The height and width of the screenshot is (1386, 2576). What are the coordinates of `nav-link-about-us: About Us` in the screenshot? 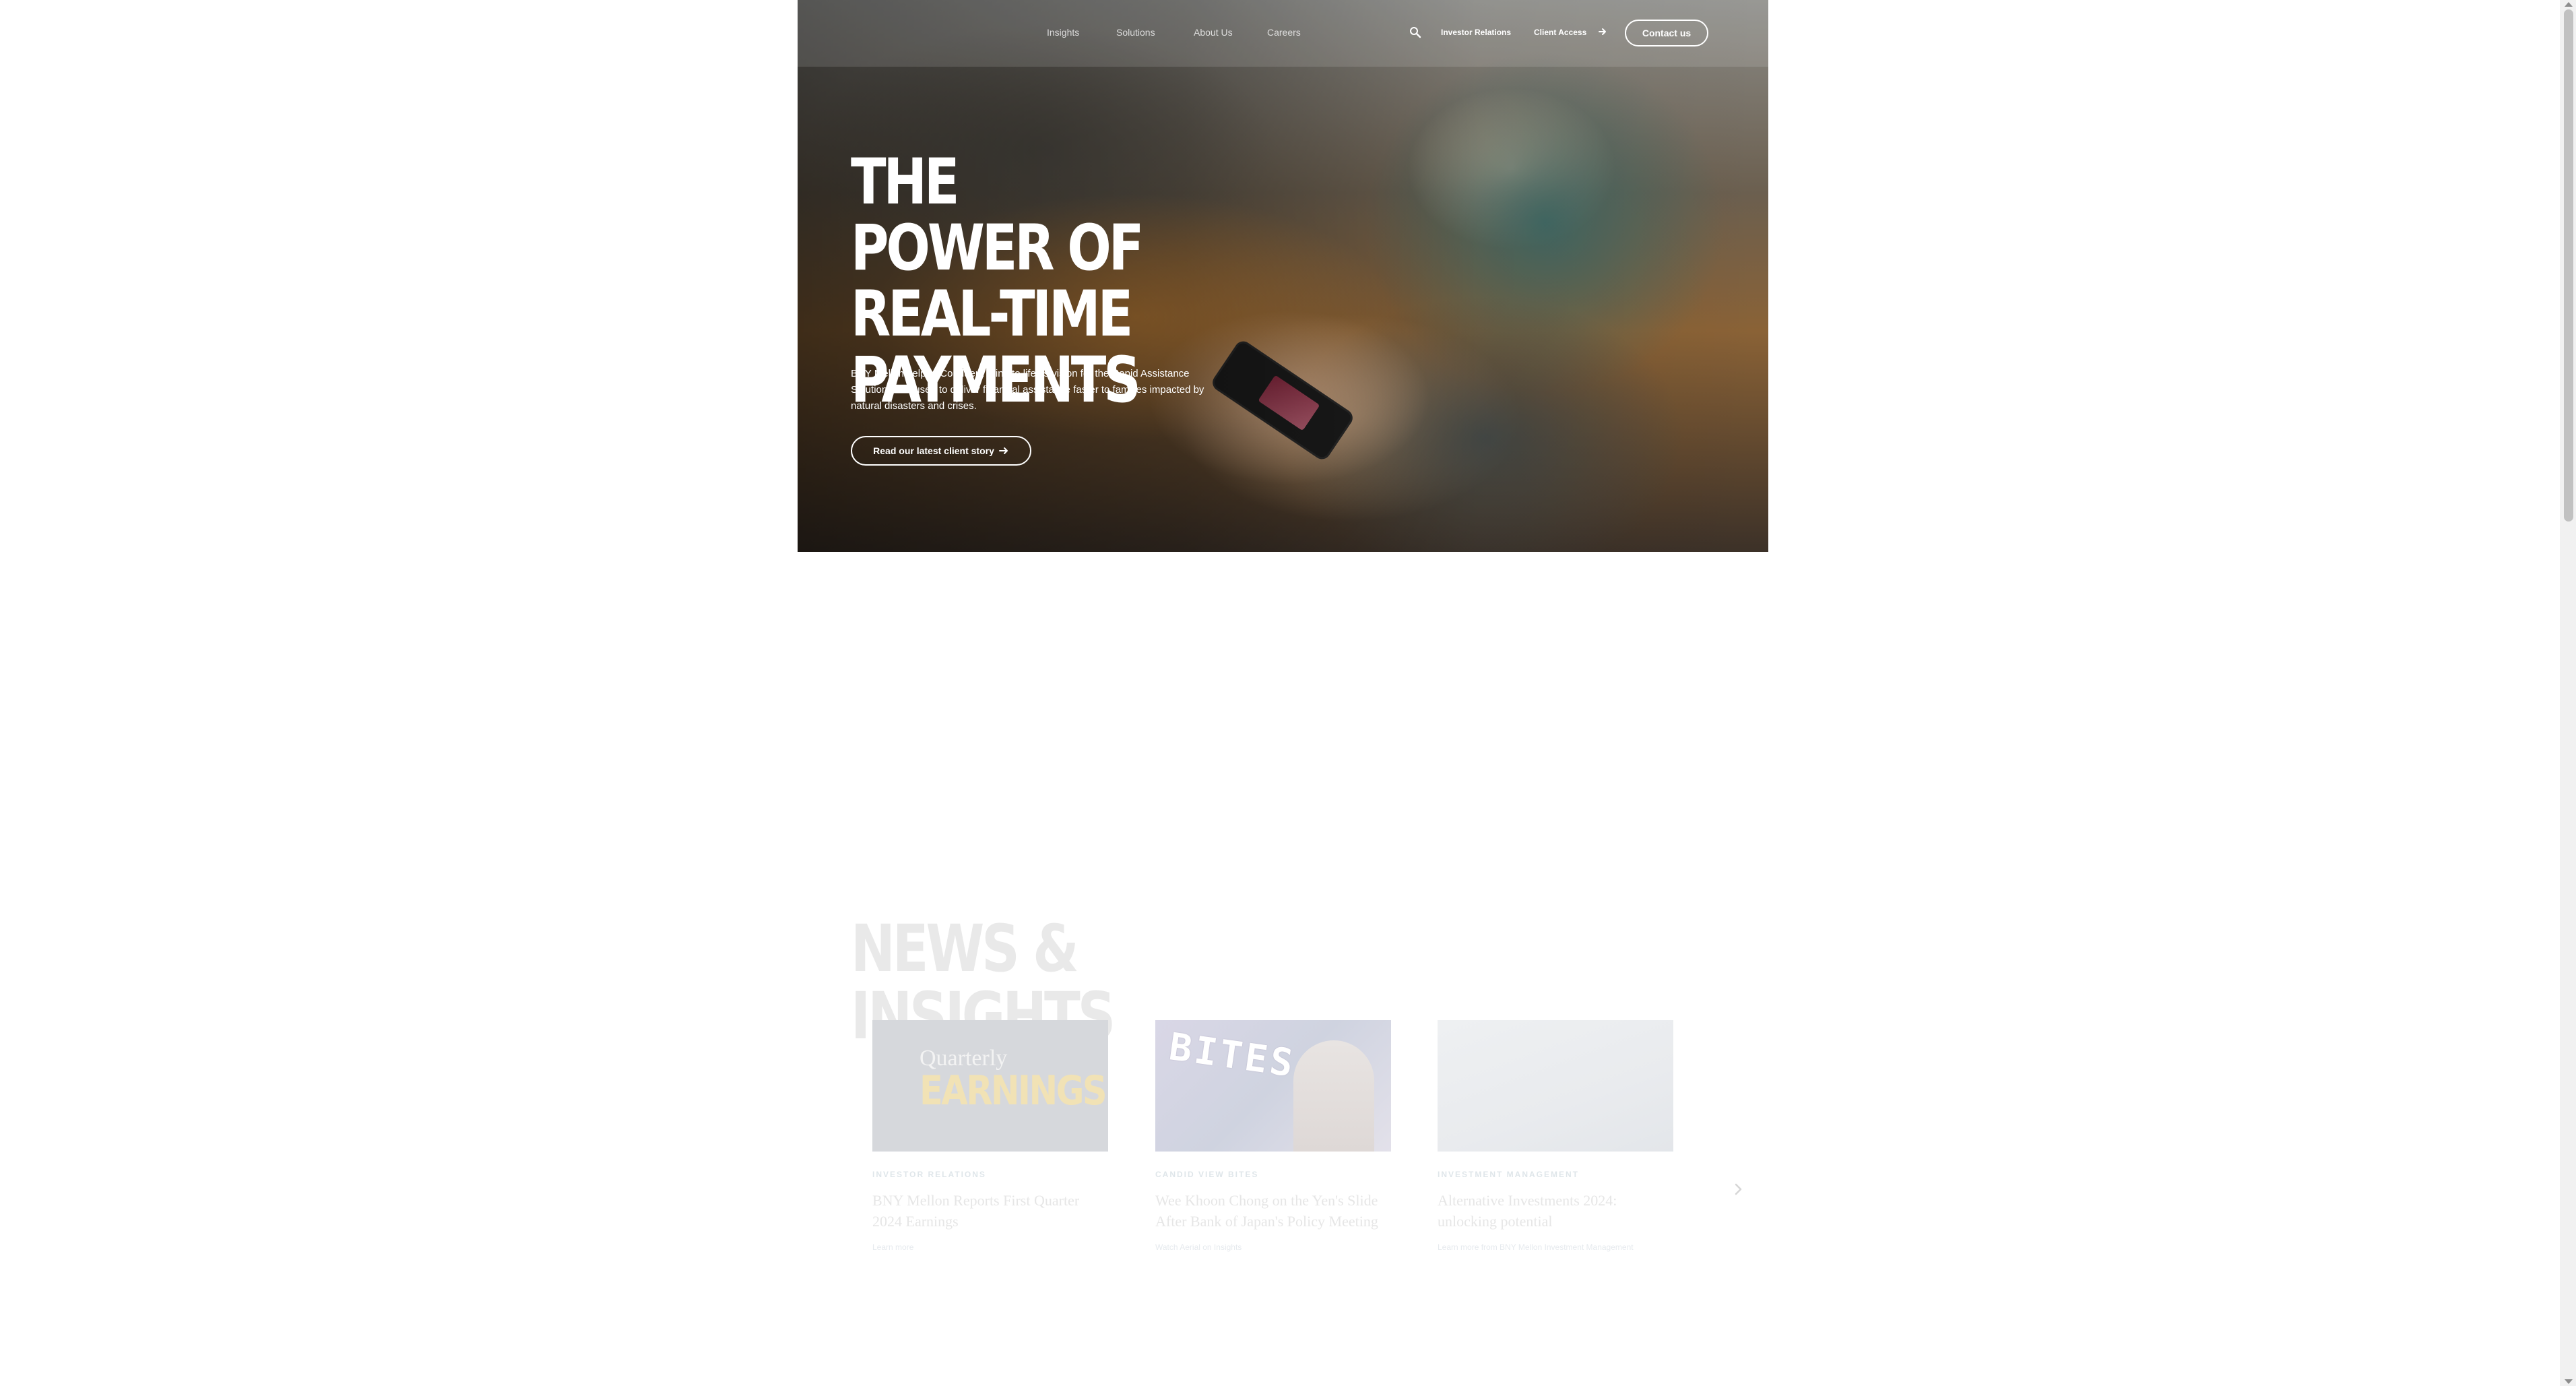 It's located at (1213, 33).